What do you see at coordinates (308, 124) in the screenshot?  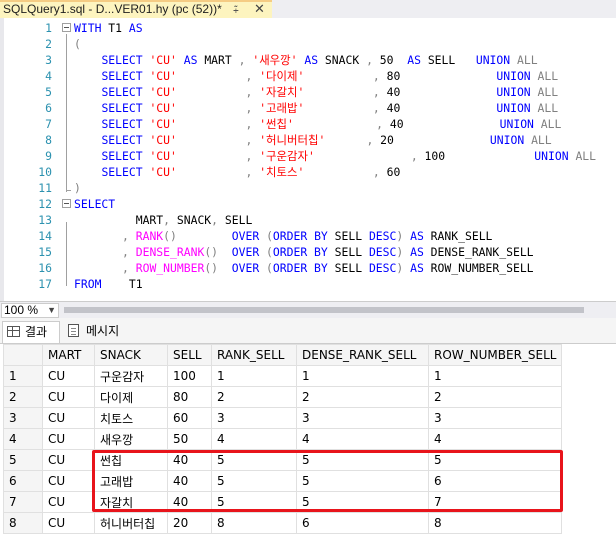 I see `code-line: 7 SELECT 'CU' , '썬칩' , 40 UNION ALL` at bounding box center [308, 124].